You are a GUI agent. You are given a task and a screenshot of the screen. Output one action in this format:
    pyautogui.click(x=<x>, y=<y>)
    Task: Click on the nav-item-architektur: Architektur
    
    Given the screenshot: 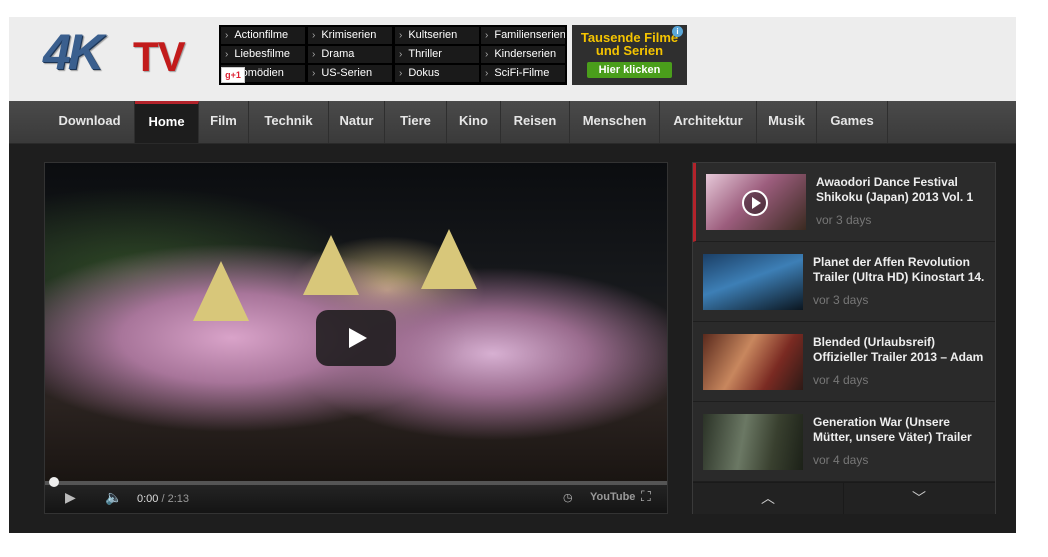 What is the action you would take?
    pyautogui.click(x=708, y=122)
    